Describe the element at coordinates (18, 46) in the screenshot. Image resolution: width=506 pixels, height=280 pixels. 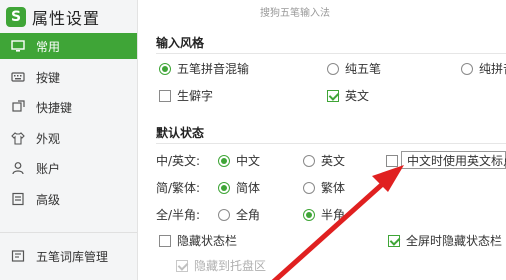
I see `monitor-icon` at that location.